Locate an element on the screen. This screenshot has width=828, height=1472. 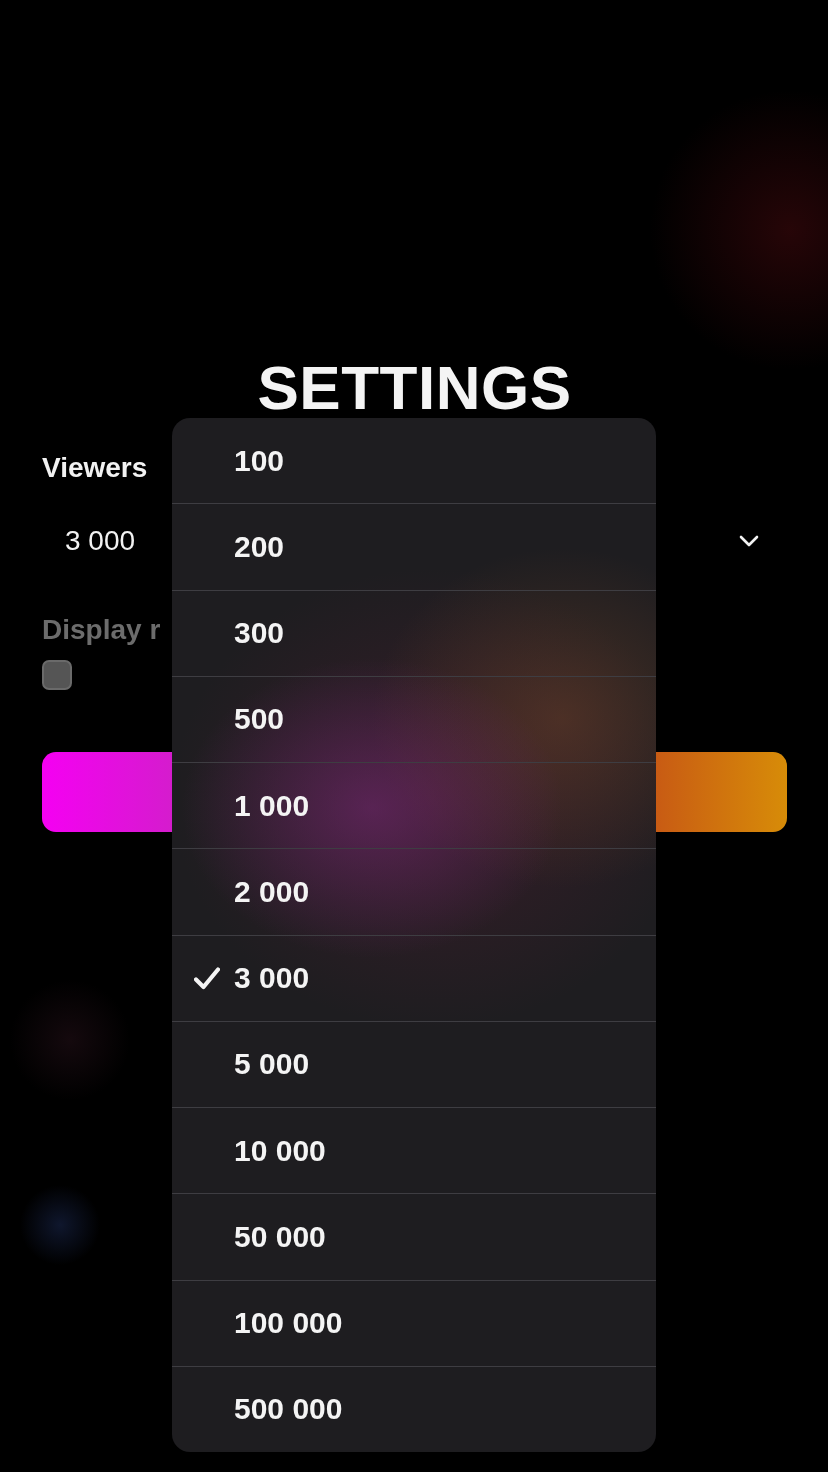
display-option-label: Display r is located at coordinates (101, 630).